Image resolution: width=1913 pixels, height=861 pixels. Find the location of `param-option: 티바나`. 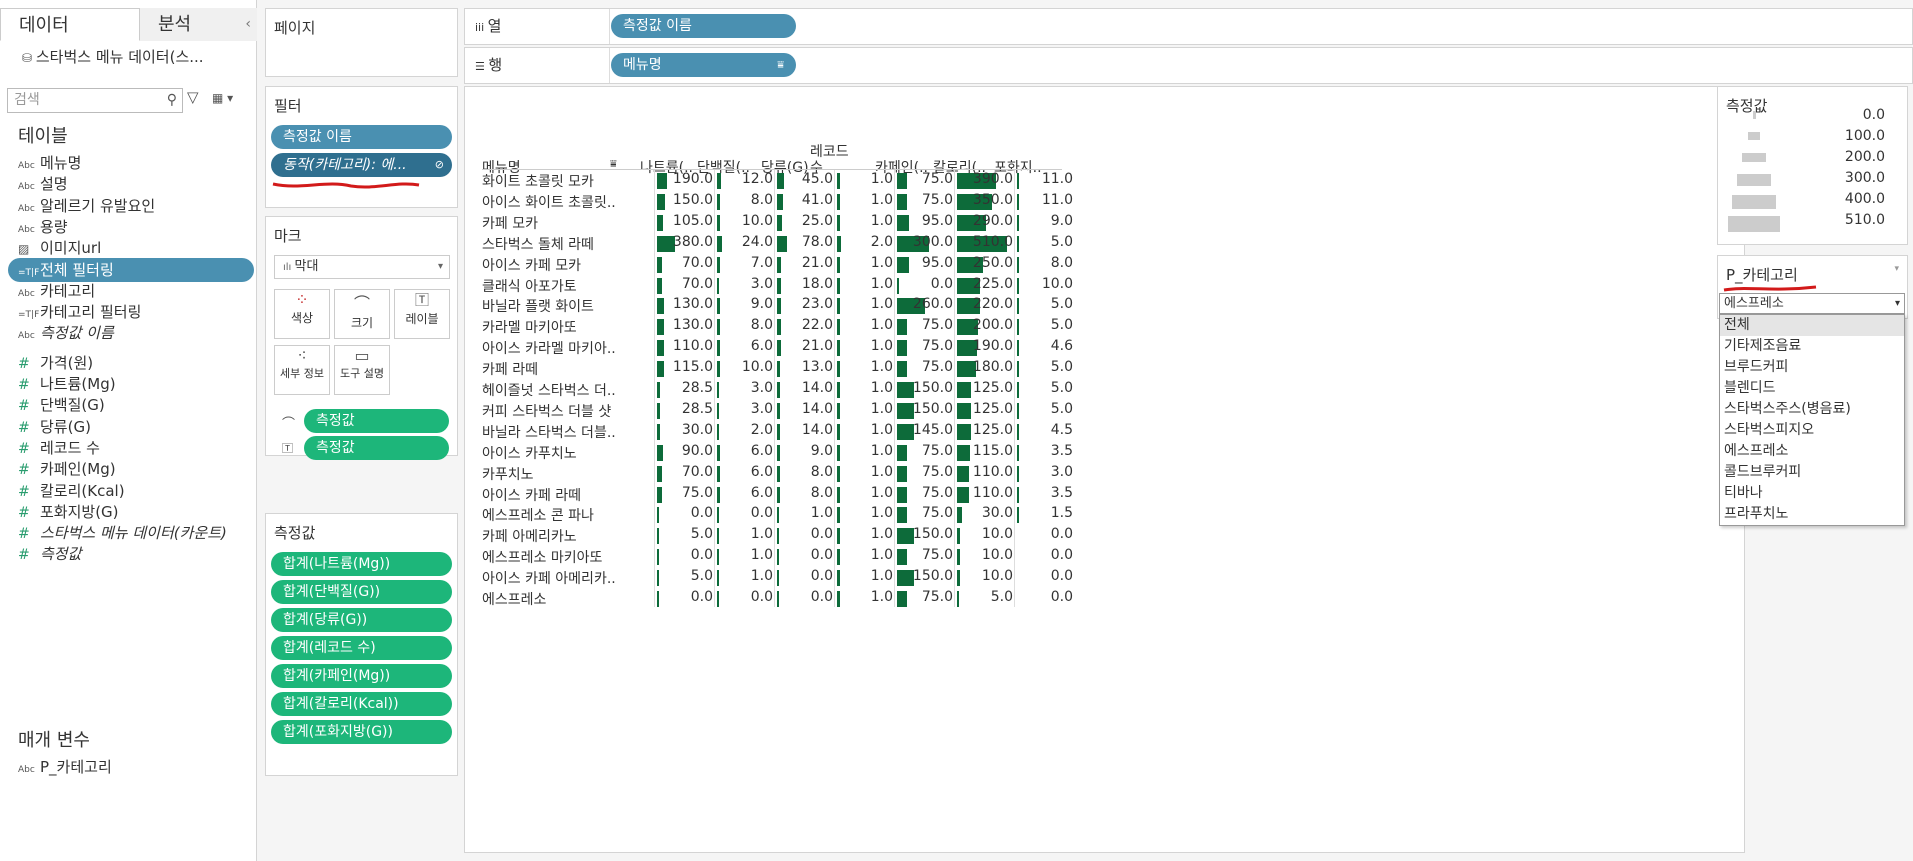

param-option: 티바나 is located at coordinates (1812, 493).